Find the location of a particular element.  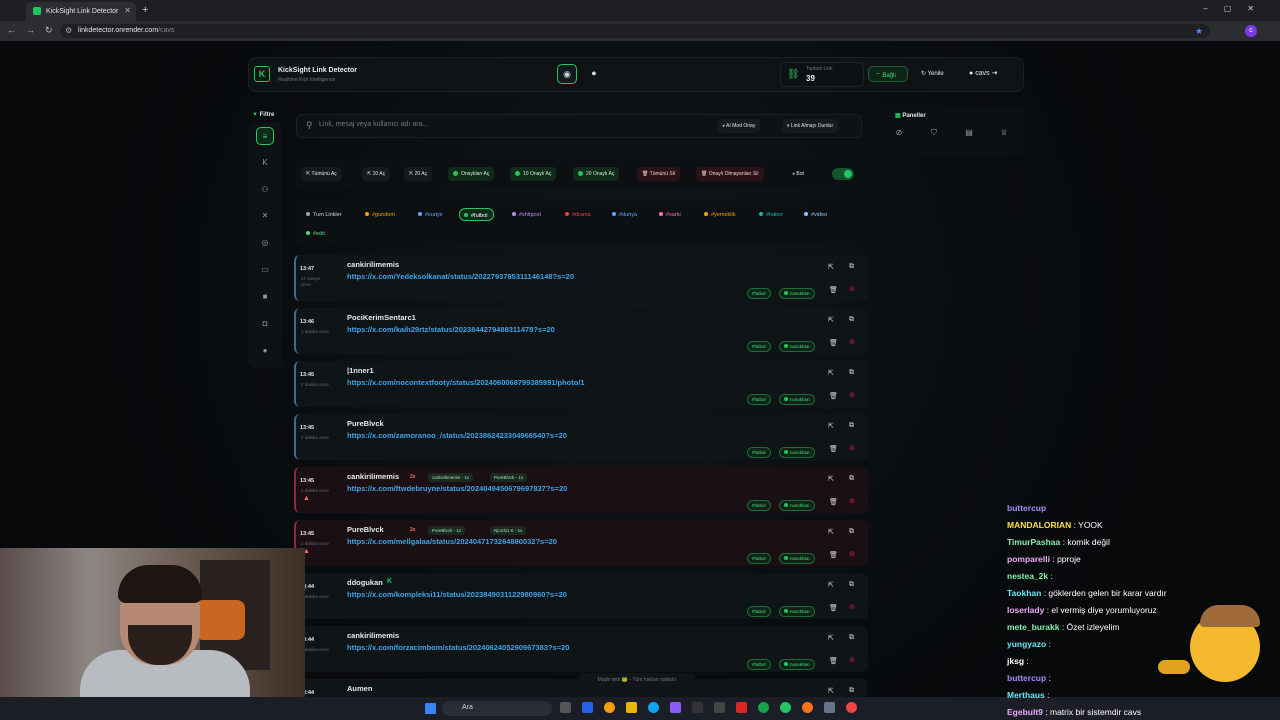

close-tab-icon: ✕ is located at coordinates (127, 10).